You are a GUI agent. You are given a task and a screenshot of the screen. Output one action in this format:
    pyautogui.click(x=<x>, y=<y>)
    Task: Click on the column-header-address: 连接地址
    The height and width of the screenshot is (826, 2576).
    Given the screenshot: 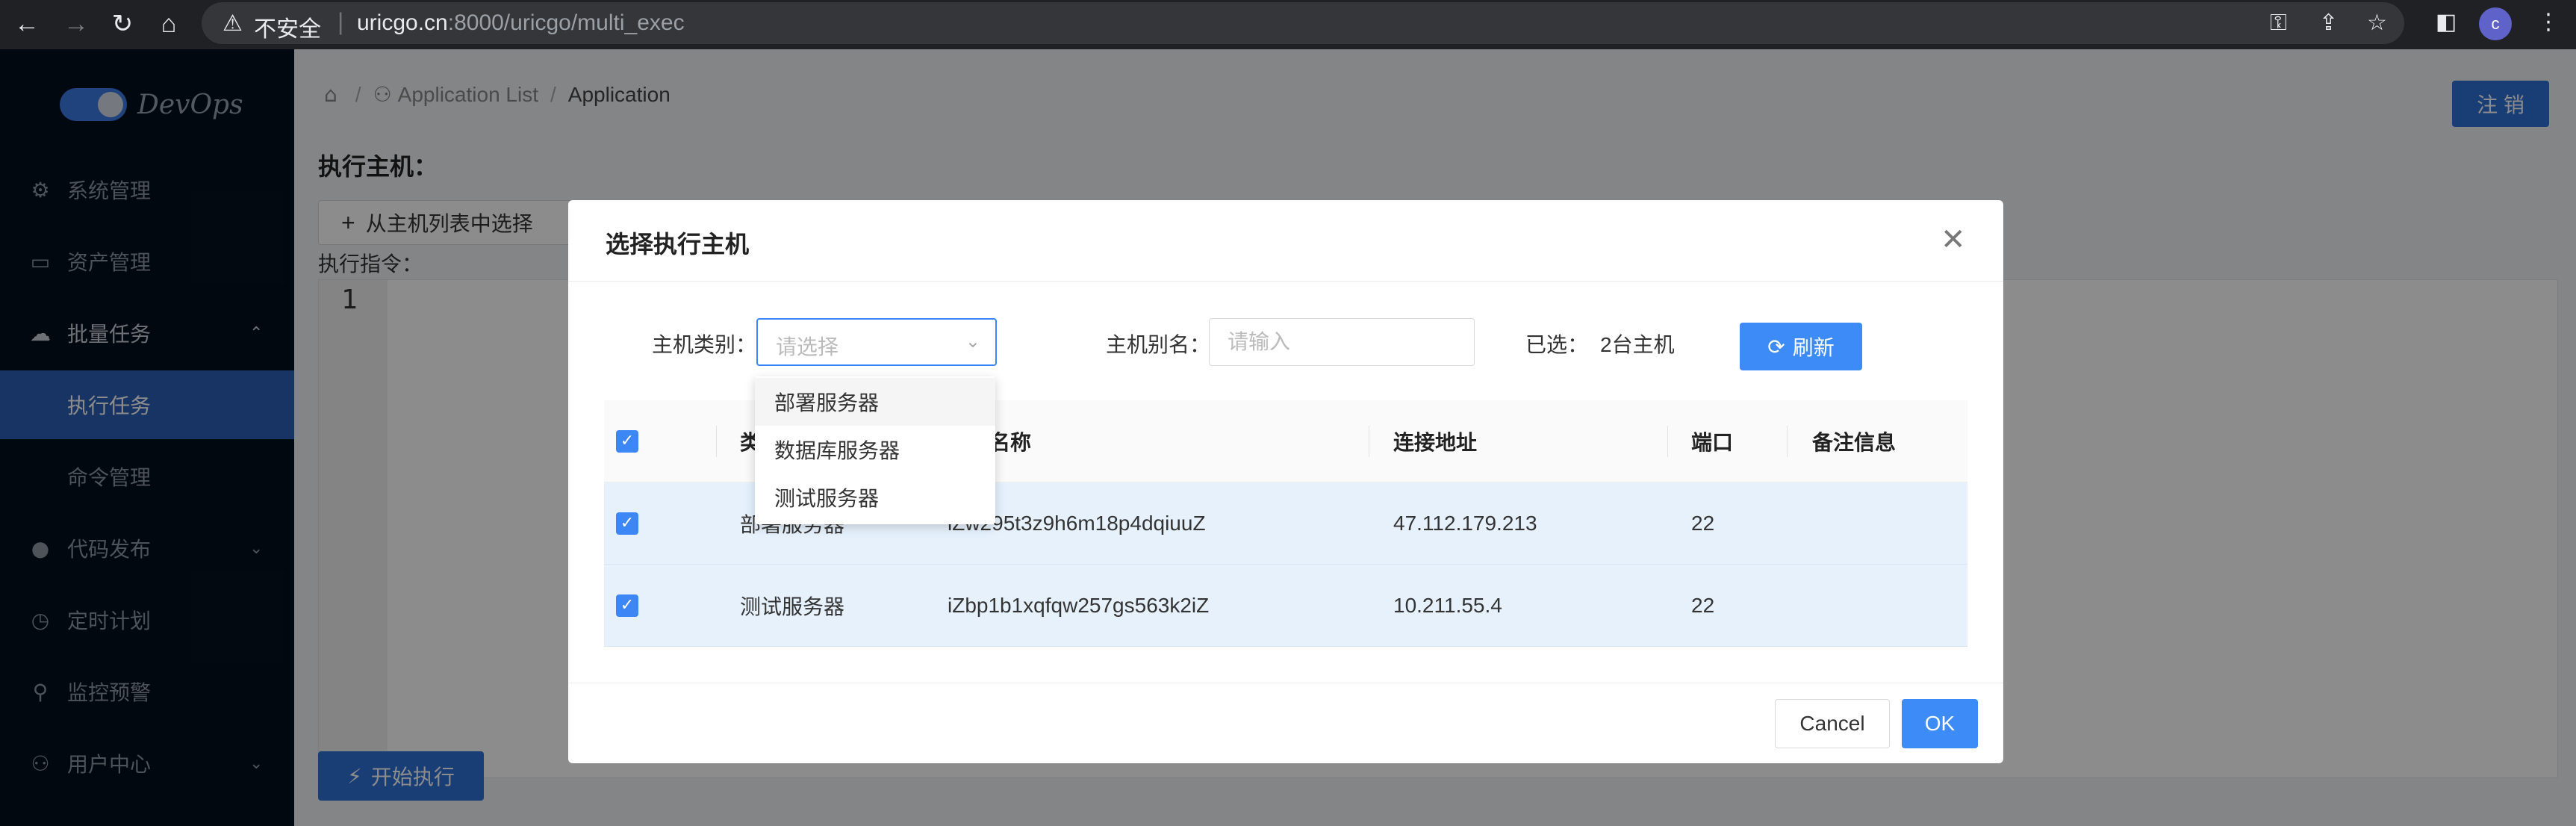 What is the action you would take?
    pyautogui.click(x=1435, y=442)
    